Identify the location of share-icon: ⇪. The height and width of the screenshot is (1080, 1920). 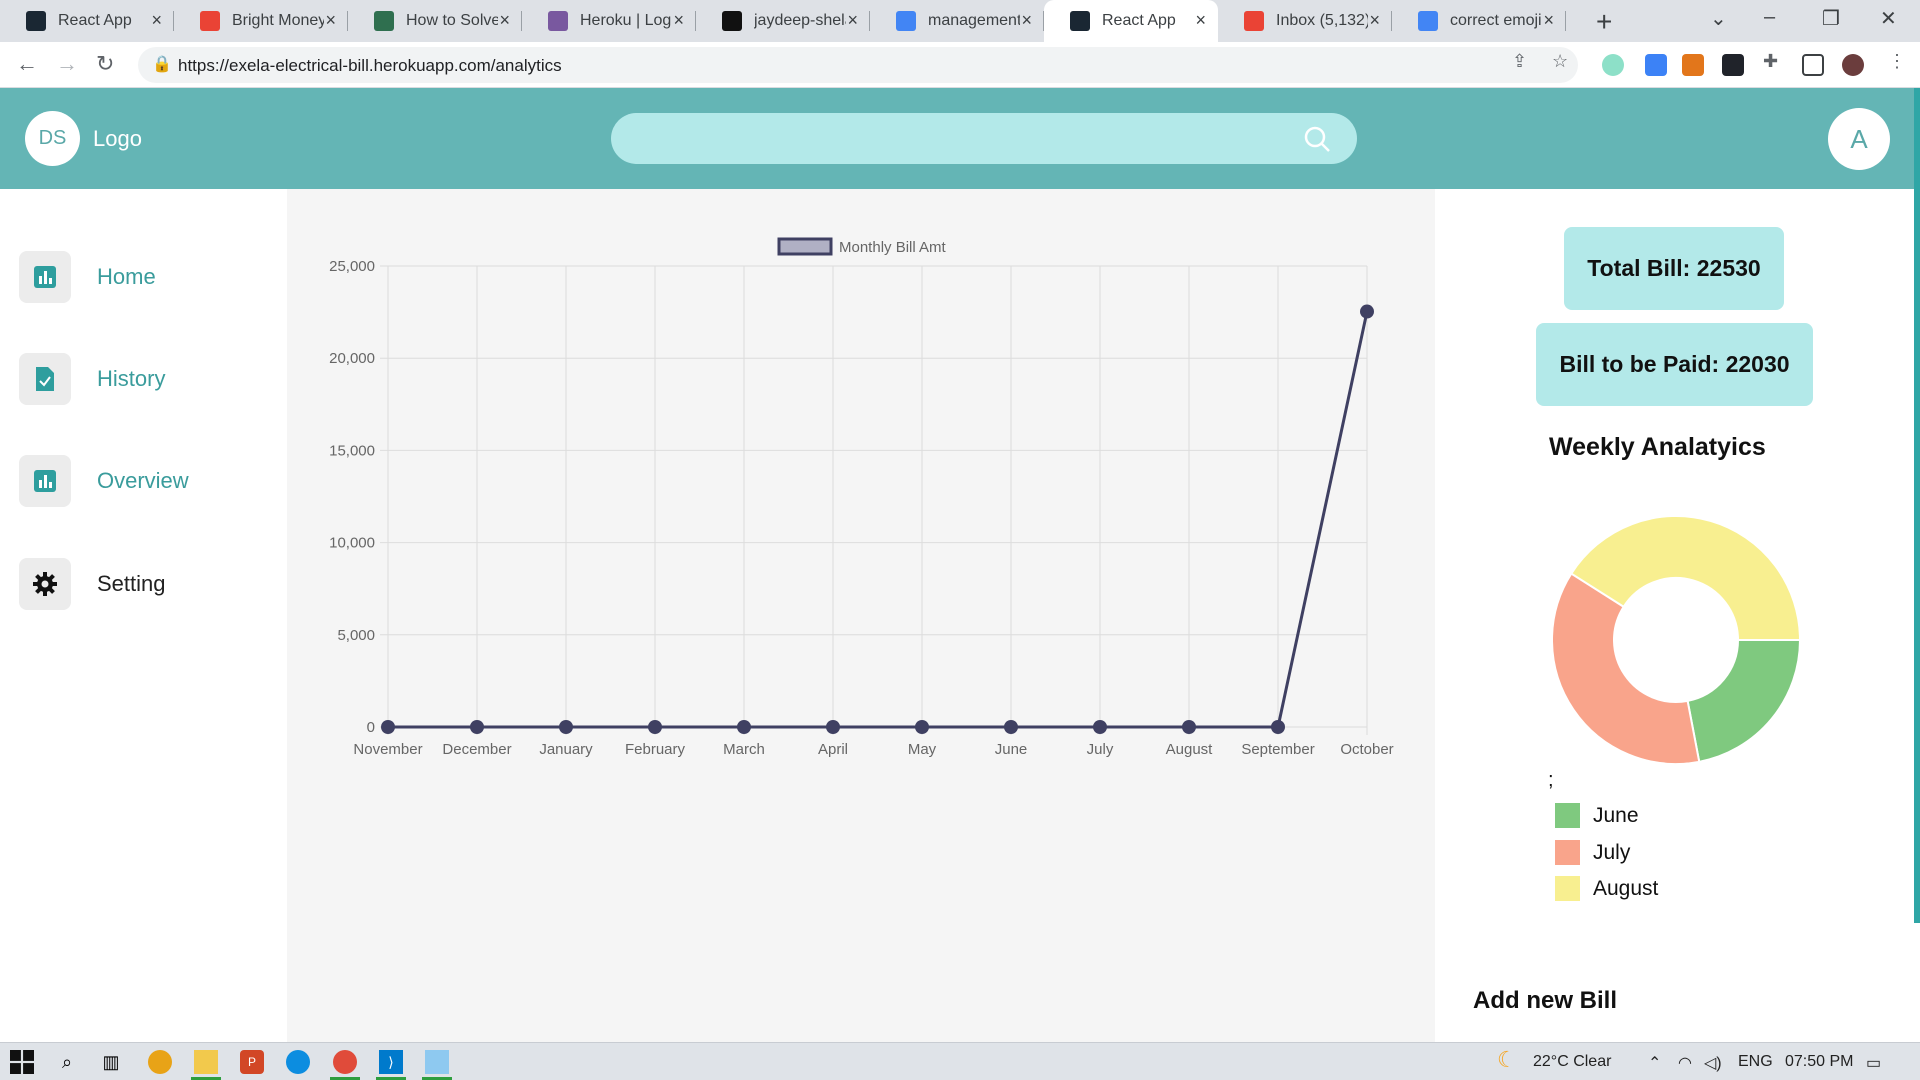
(1519, 61).